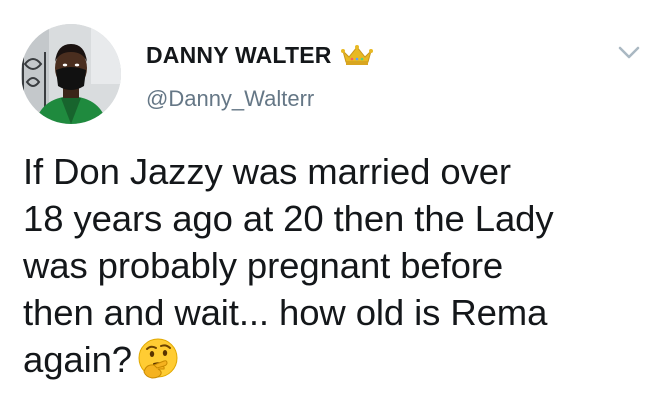  I want to click on author-name-row: DANNY WALTER, so click(260, 55).